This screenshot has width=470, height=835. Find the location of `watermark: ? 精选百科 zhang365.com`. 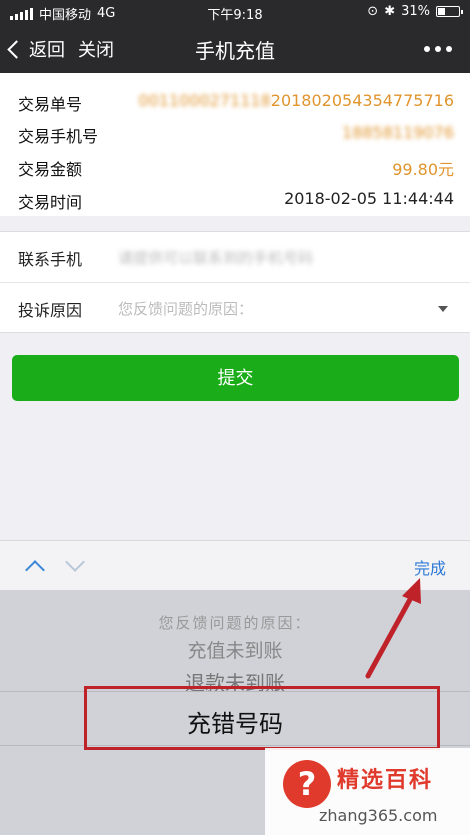

watermark: ? 精选百科 zhang365.com is located at coordinates (367, 791).